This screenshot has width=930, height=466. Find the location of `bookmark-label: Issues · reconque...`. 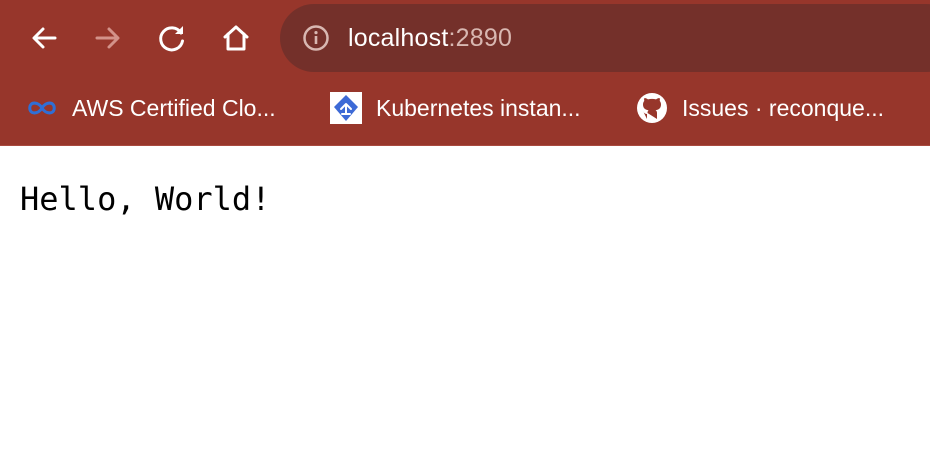

bookmark-label: Issues · reconque... is located at coordinates (783, 107).